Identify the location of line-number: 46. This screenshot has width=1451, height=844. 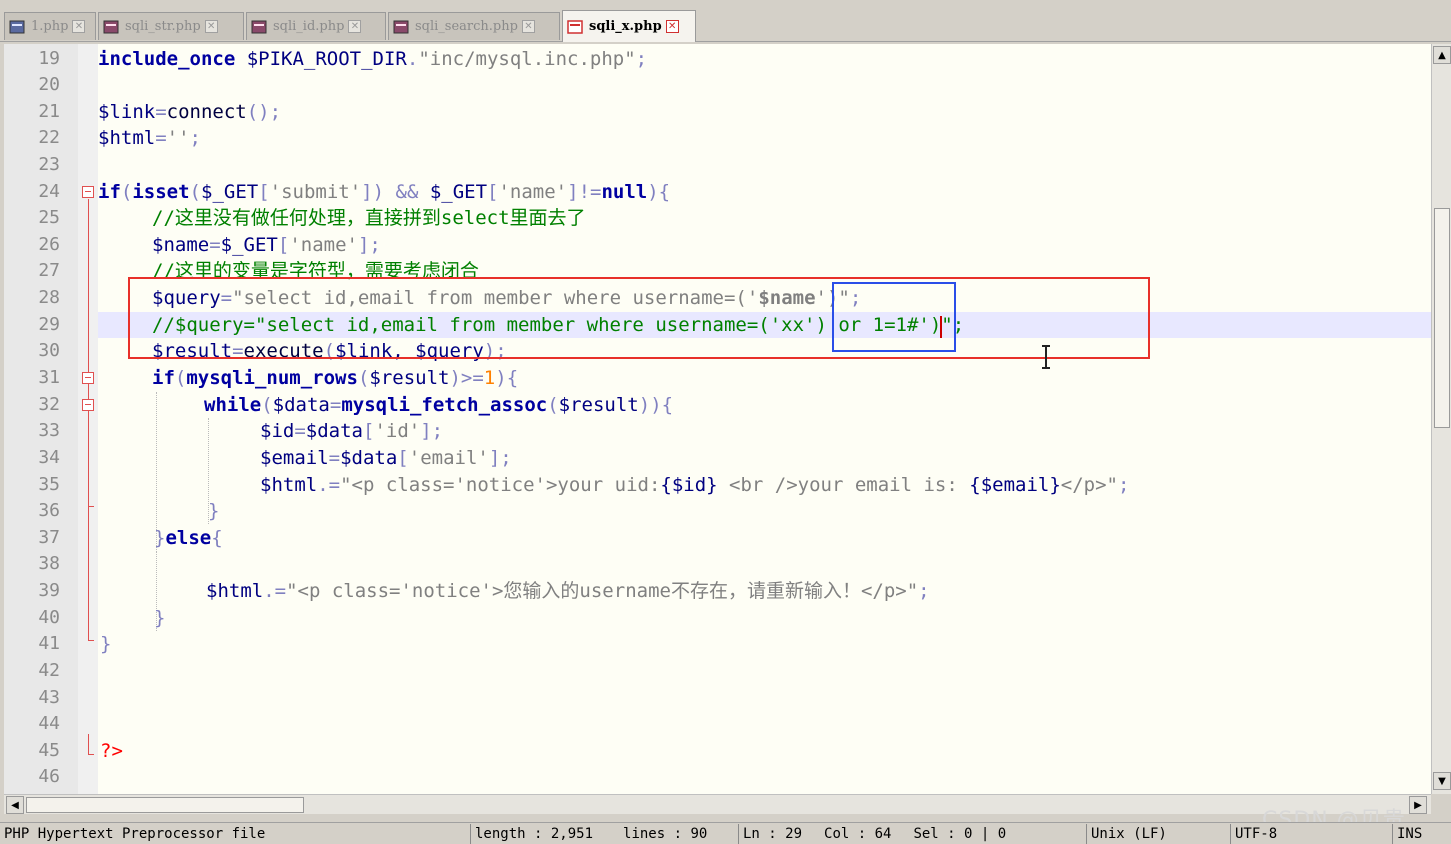
(49, 776).